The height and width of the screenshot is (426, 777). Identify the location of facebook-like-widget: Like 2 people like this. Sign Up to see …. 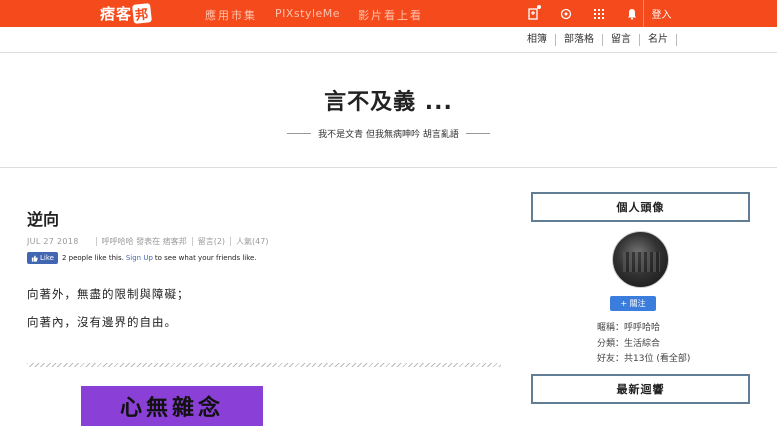
(142, 258).